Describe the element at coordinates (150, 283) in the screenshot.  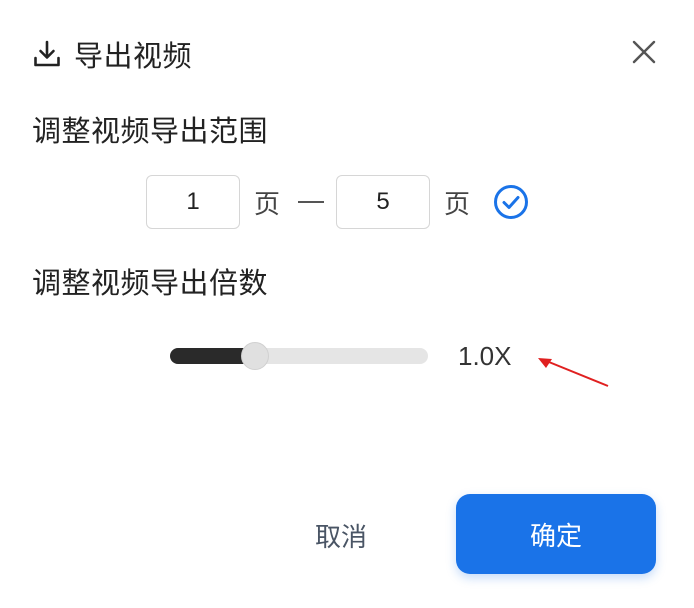
I see `multiple-section-label: 调整视频导出倍数` at that location.